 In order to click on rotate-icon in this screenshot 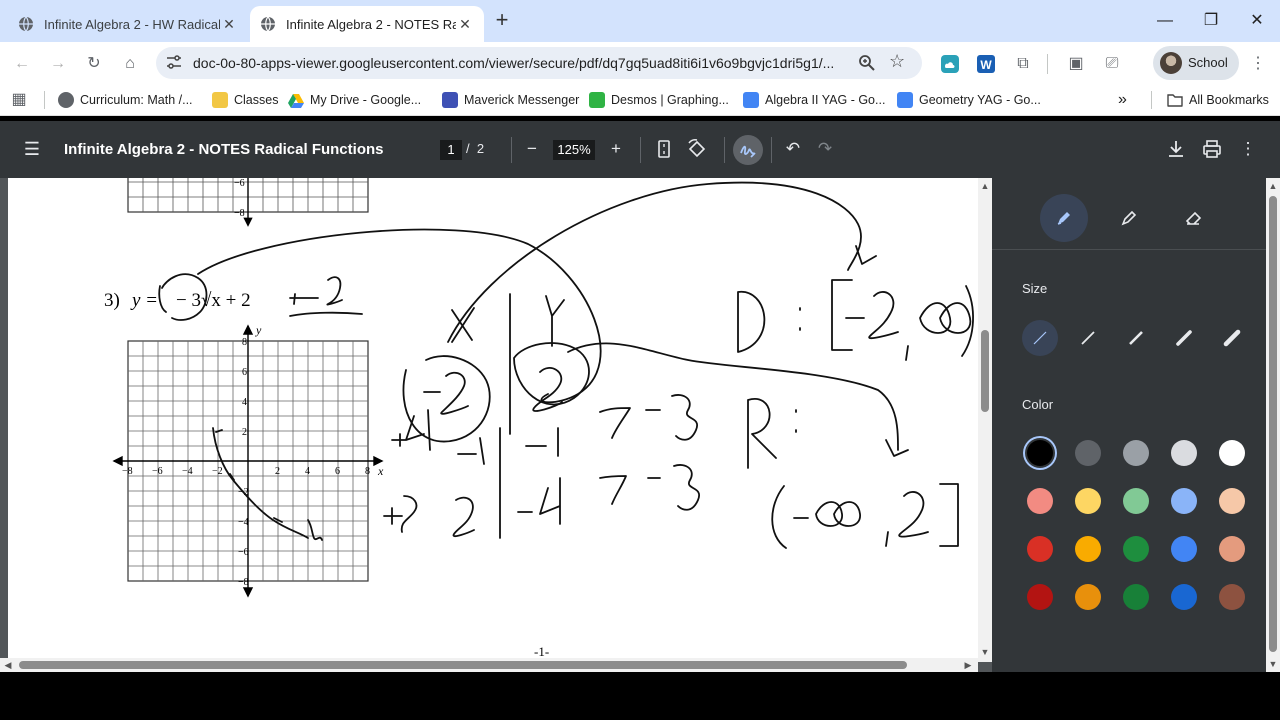, I will do `click(697, 149)`.